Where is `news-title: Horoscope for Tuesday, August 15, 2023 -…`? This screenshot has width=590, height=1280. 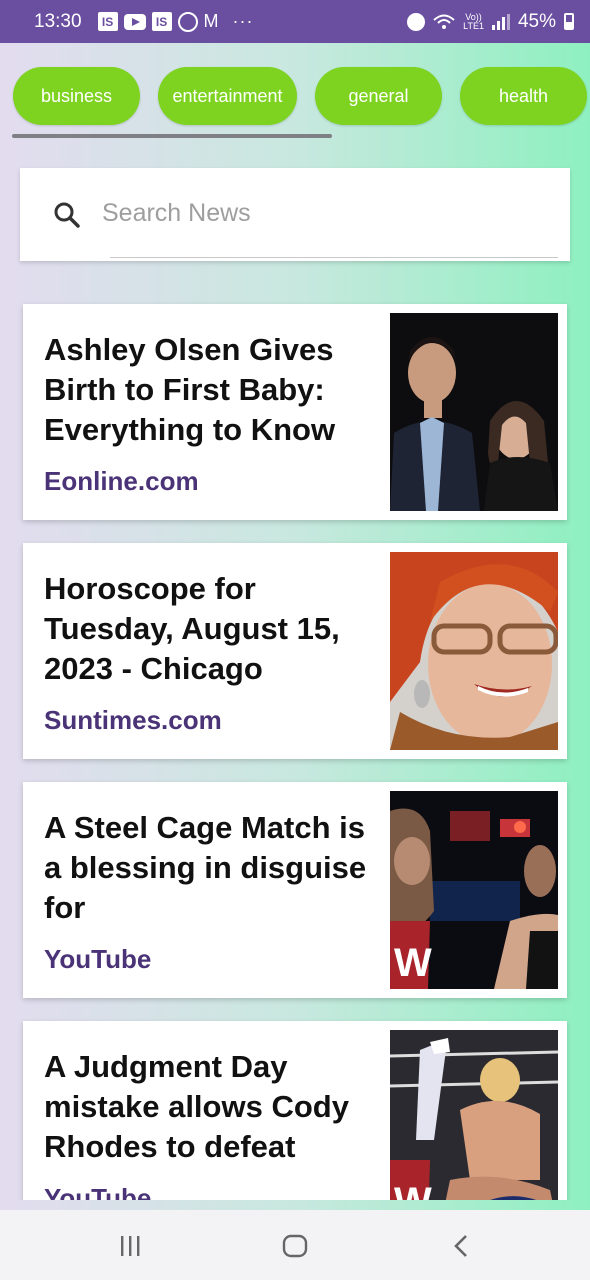
news-title: Horoscope for Tuesday, August 15, 2023 -… is located at coordinates (209, 629).